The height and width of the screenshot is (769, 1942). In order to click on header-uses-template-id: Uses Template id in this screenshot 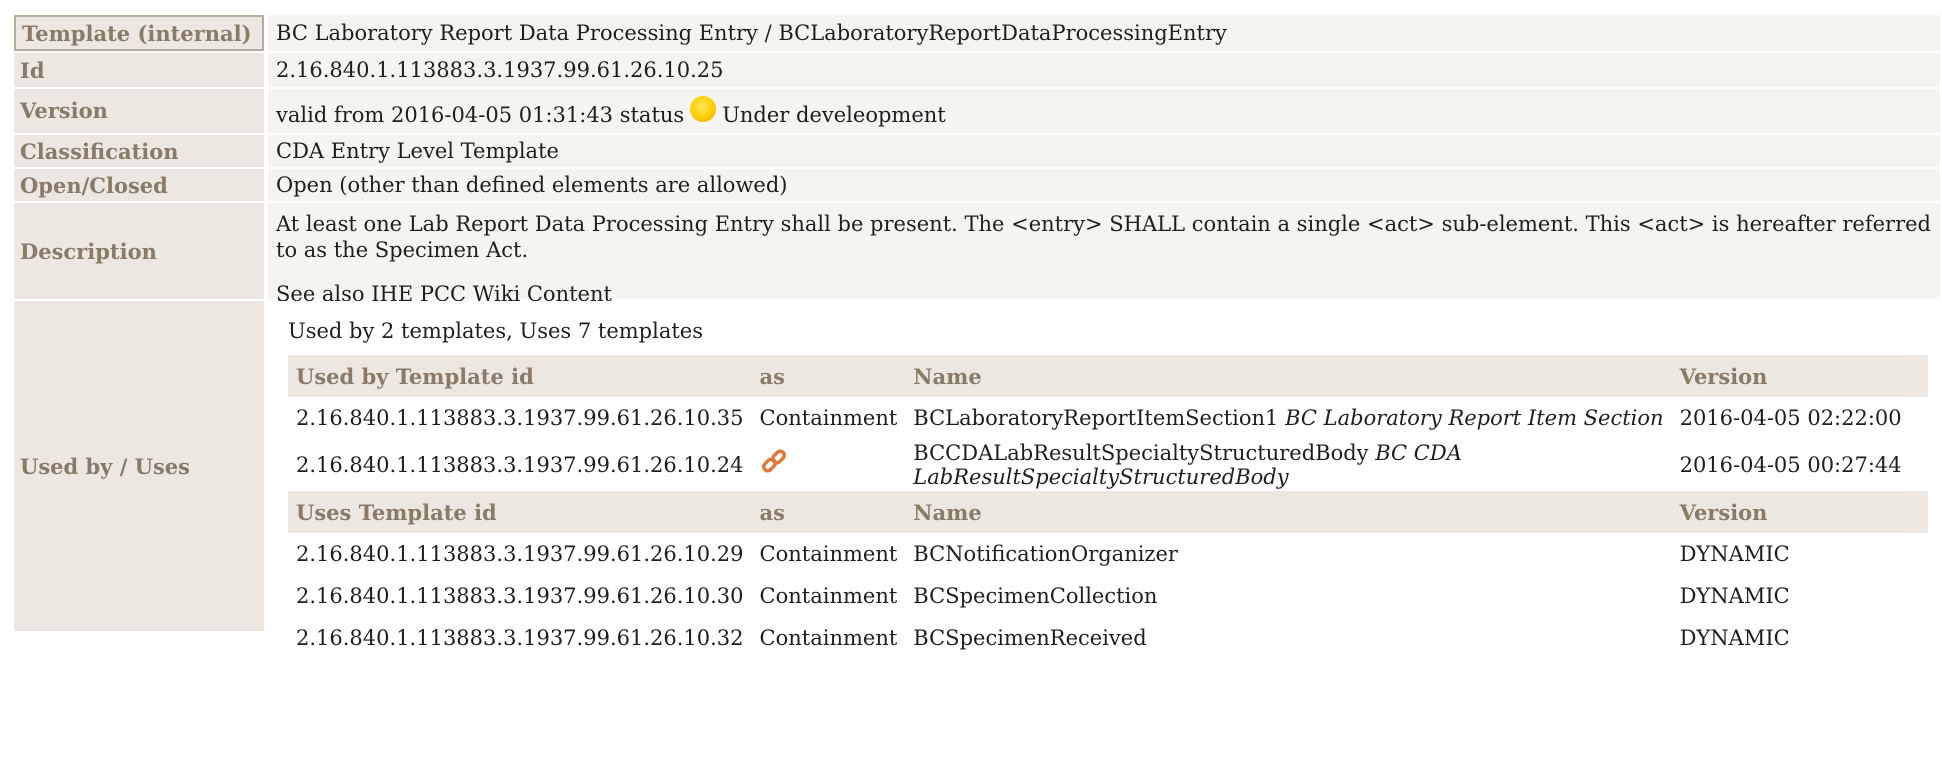, I will do `click(520, 512)`.